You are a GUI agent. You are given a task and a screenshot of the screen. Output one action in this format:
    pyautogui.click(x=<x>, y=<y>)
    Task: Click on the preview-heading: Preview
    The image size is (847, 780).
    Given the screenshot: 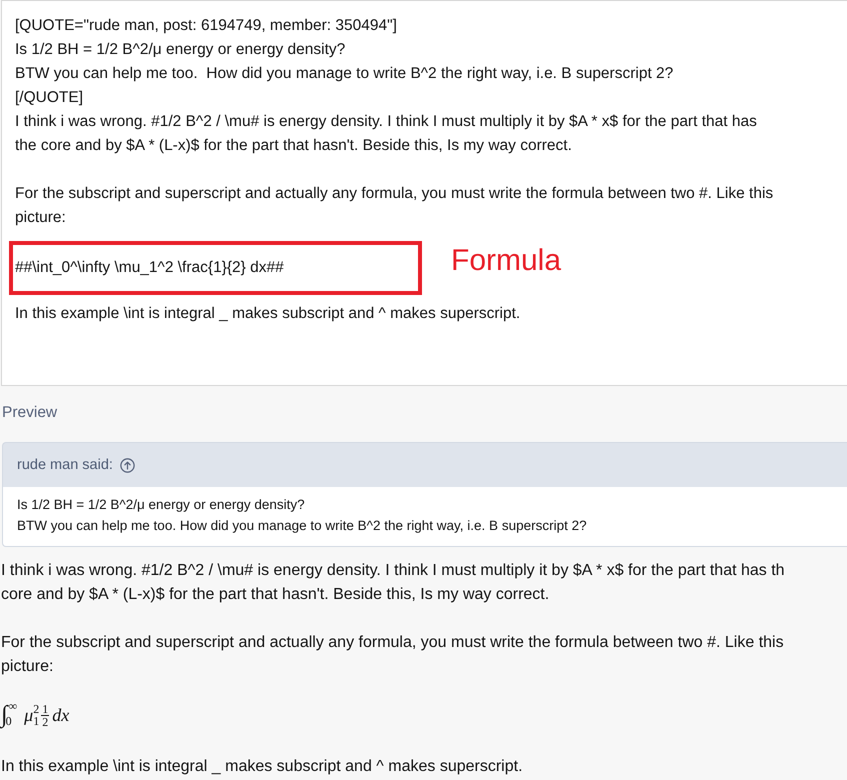 What is the action you would take?
    pyautogui.click(x=30, y=413)
    